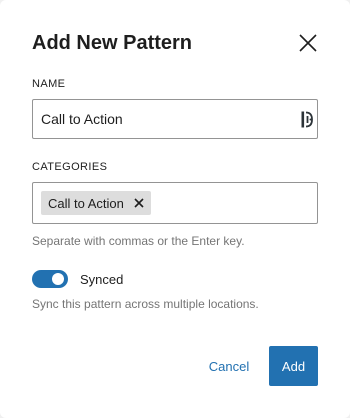 Image resolution: width=350 pixels, height=418 pixels. What do you see at coordinates (175, 203) in the screenshot?
I see `categories-field: Call to Action` at bounding box center [175, 203].